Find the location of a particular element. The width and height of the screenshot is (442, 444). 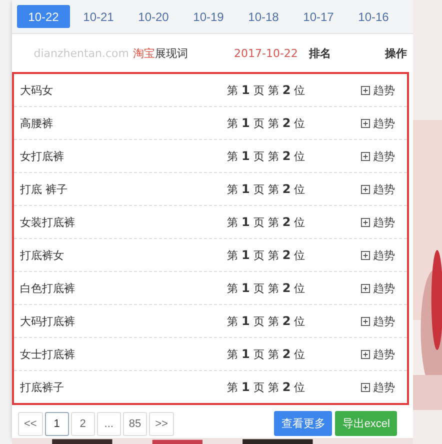

keyword-cell-text: 高腰裤 is located at coordinates (37, 123).